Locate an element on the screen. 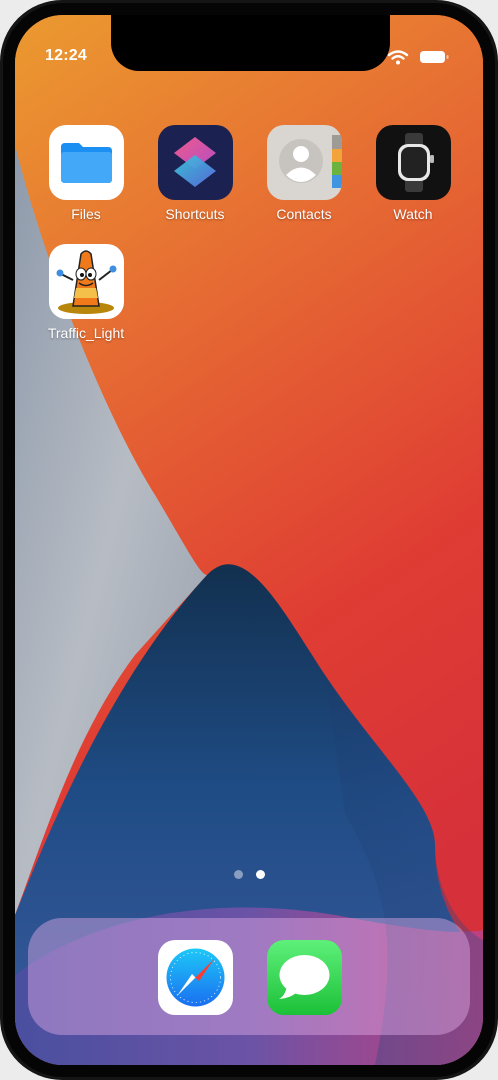 The image size is (498, 1080). page-indicator is located at coordinates (252, 875).